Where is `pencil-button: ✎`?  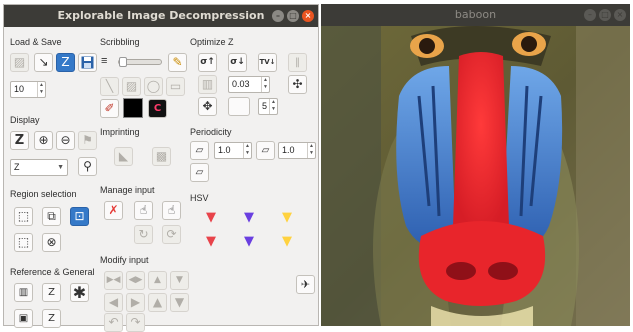 pencil-button: ✎ is located at coordinates (177, 62).